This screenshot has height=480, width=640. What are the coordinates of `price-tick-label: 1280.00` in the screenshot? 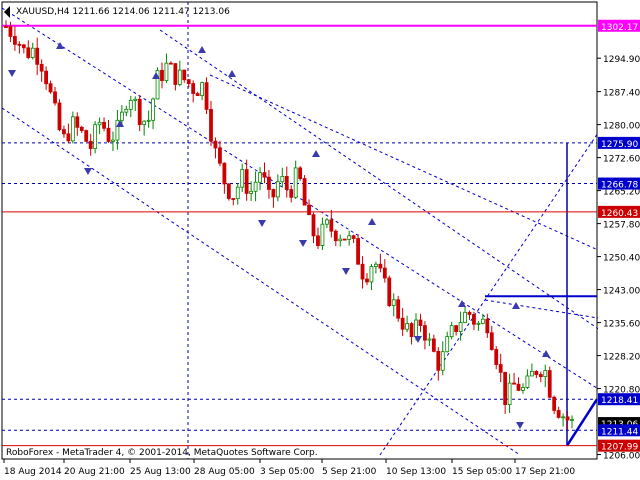 It's located at (621, 127).